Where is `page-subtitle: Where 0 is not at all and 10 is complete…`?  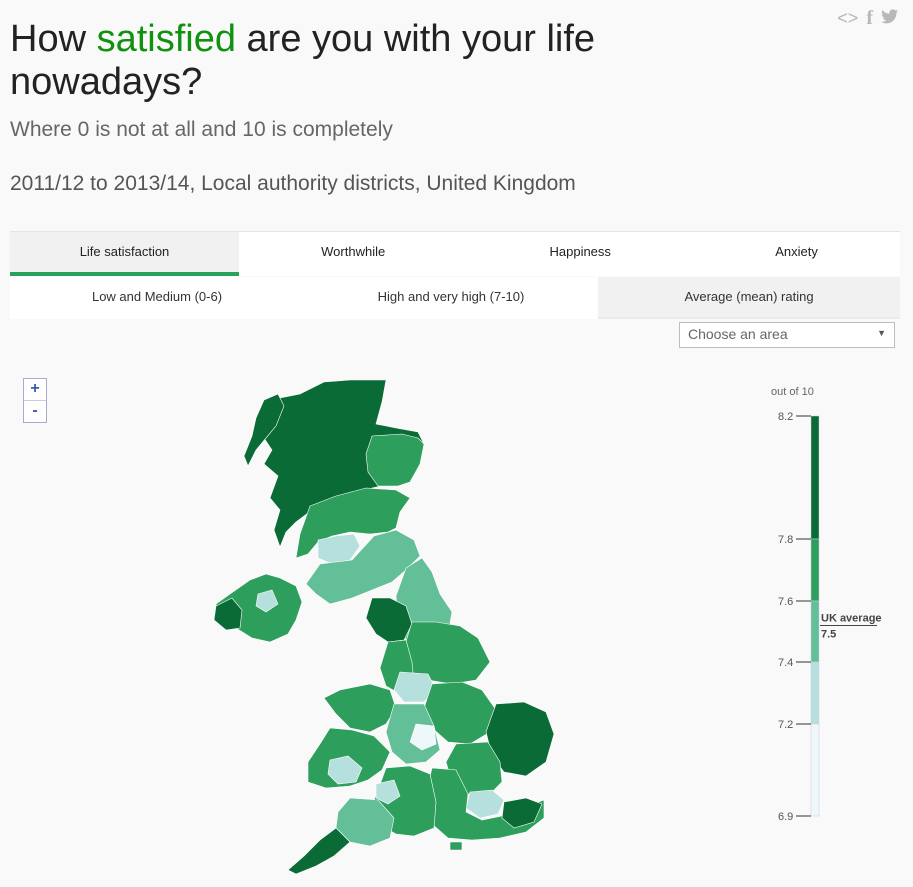 page-subtitle: Where 0 is not at all and 10 is complete… is located at coordinates (201, 129).